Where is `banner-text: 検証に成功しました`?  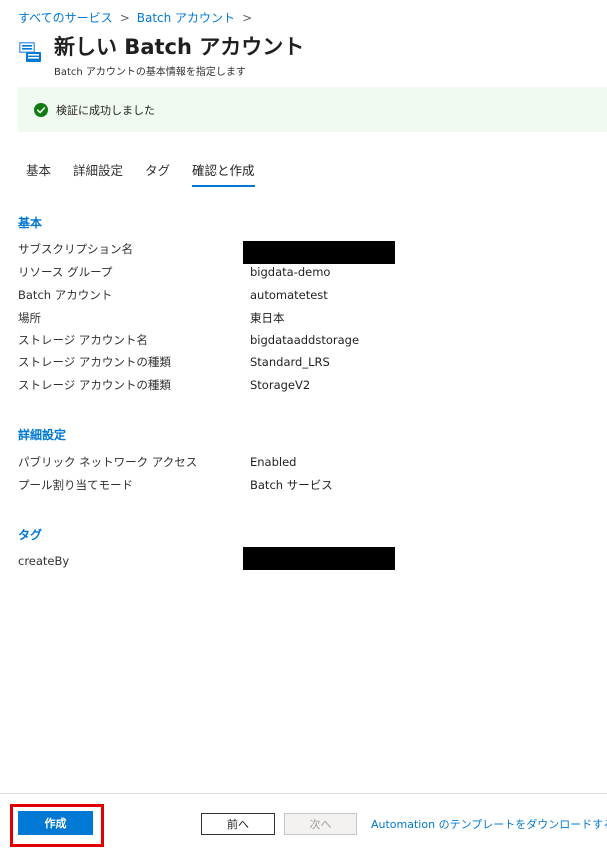
banner-text: 検証に成功しました is located at coordinates (105, 110).